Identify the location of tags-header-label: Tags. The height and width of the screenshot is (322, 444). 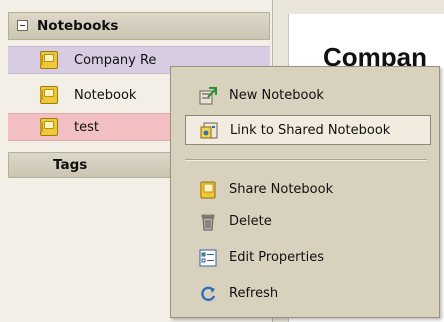
(70, 165).